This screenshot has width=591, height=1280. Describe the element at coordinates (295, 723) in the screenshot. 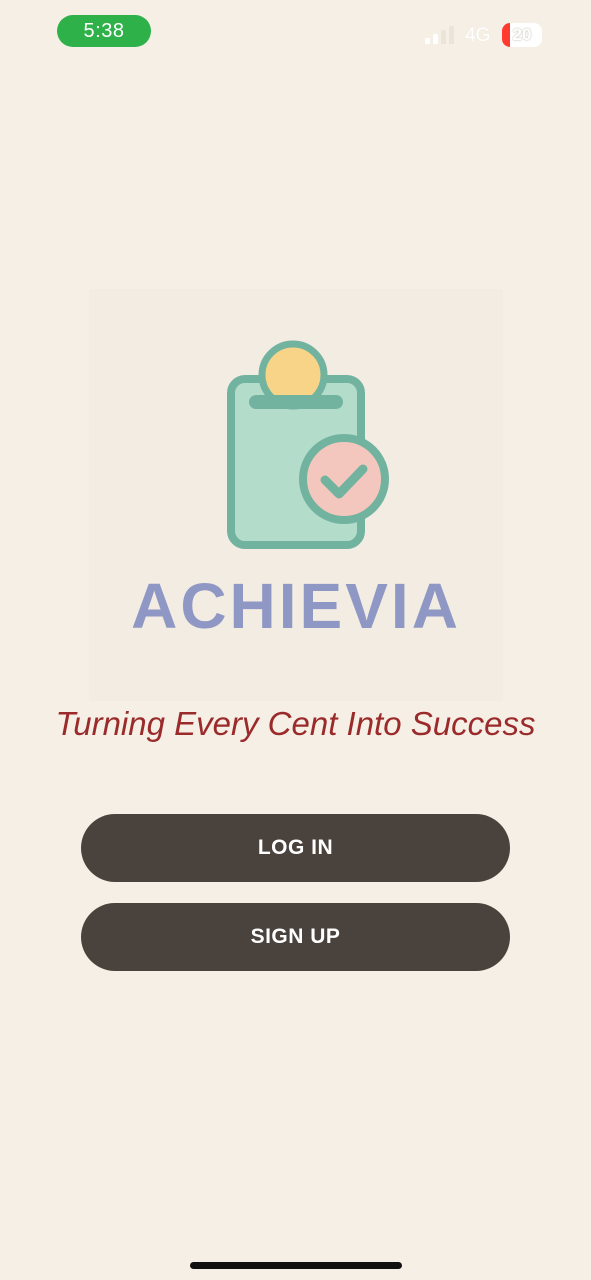

I see `tagline: Turning Every Cent Into Success` at that location.